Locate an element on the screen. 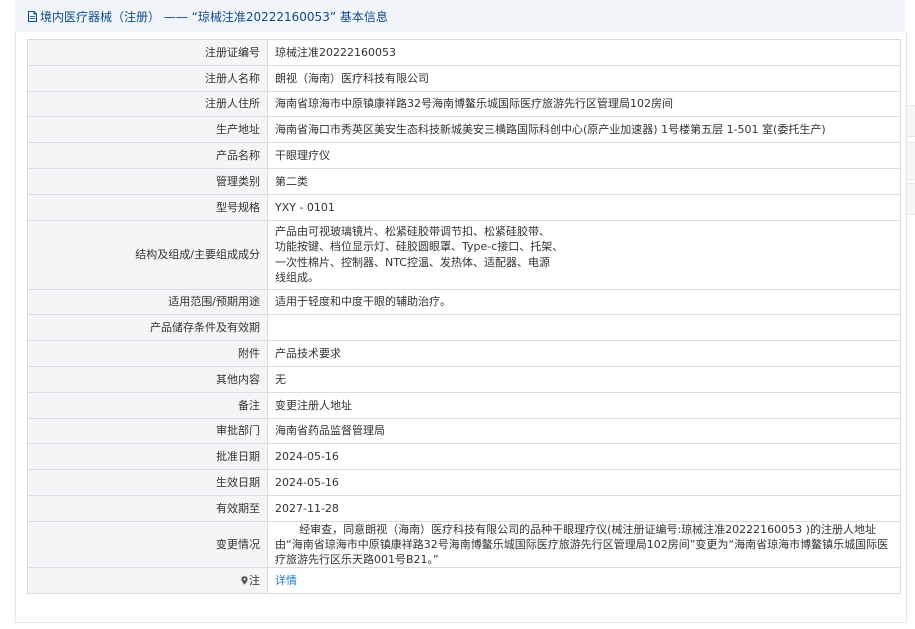 Image resolution: width=915 pixels, height=629 pixels. table-row: 有效期至 2027-11-28 is located at coordinates (464, 508).